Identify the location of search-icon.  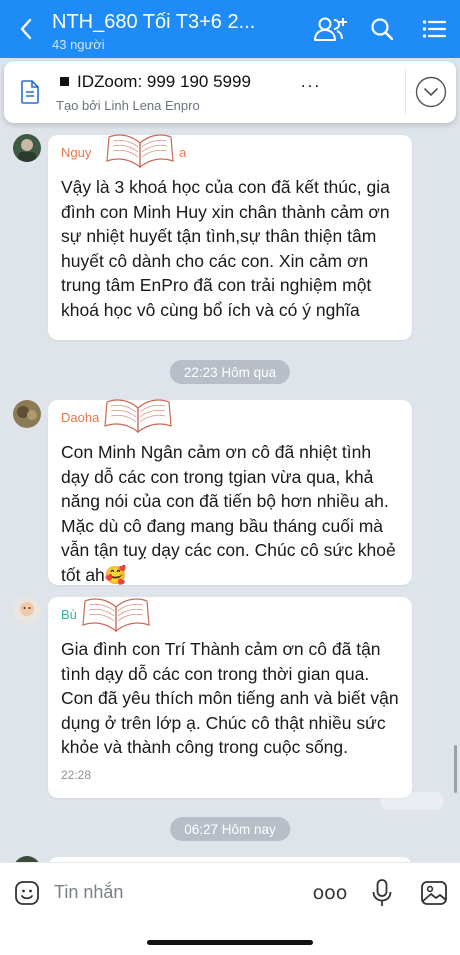
(382, 29).